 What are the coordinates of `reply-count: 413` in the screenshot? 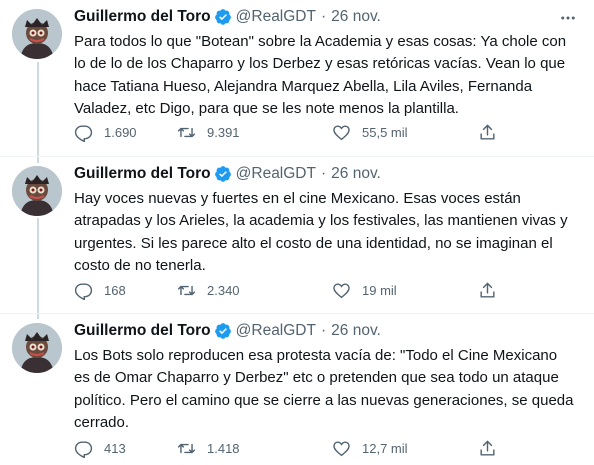 It's located at (115, 448).